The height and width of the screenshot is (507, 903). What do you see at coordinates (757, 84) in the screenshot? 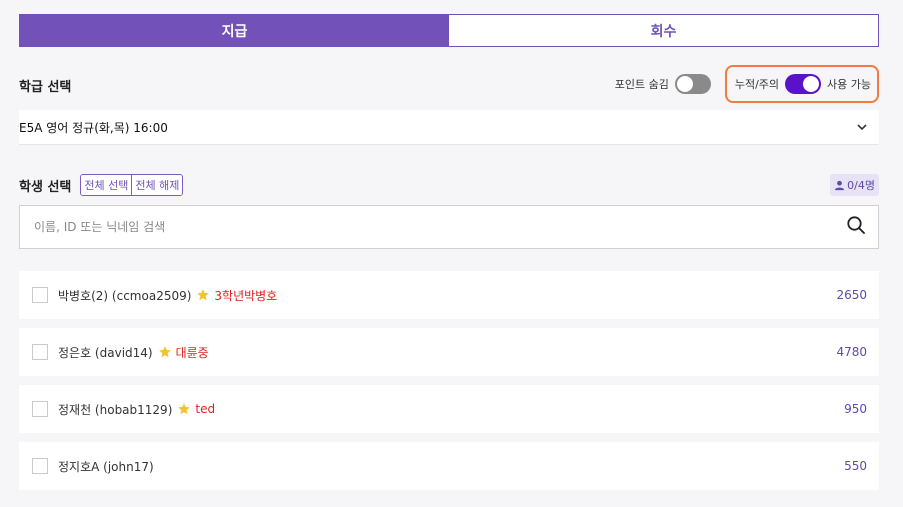
I see `cumulative-label: 누적/주의` at bounding box center [757, 84].